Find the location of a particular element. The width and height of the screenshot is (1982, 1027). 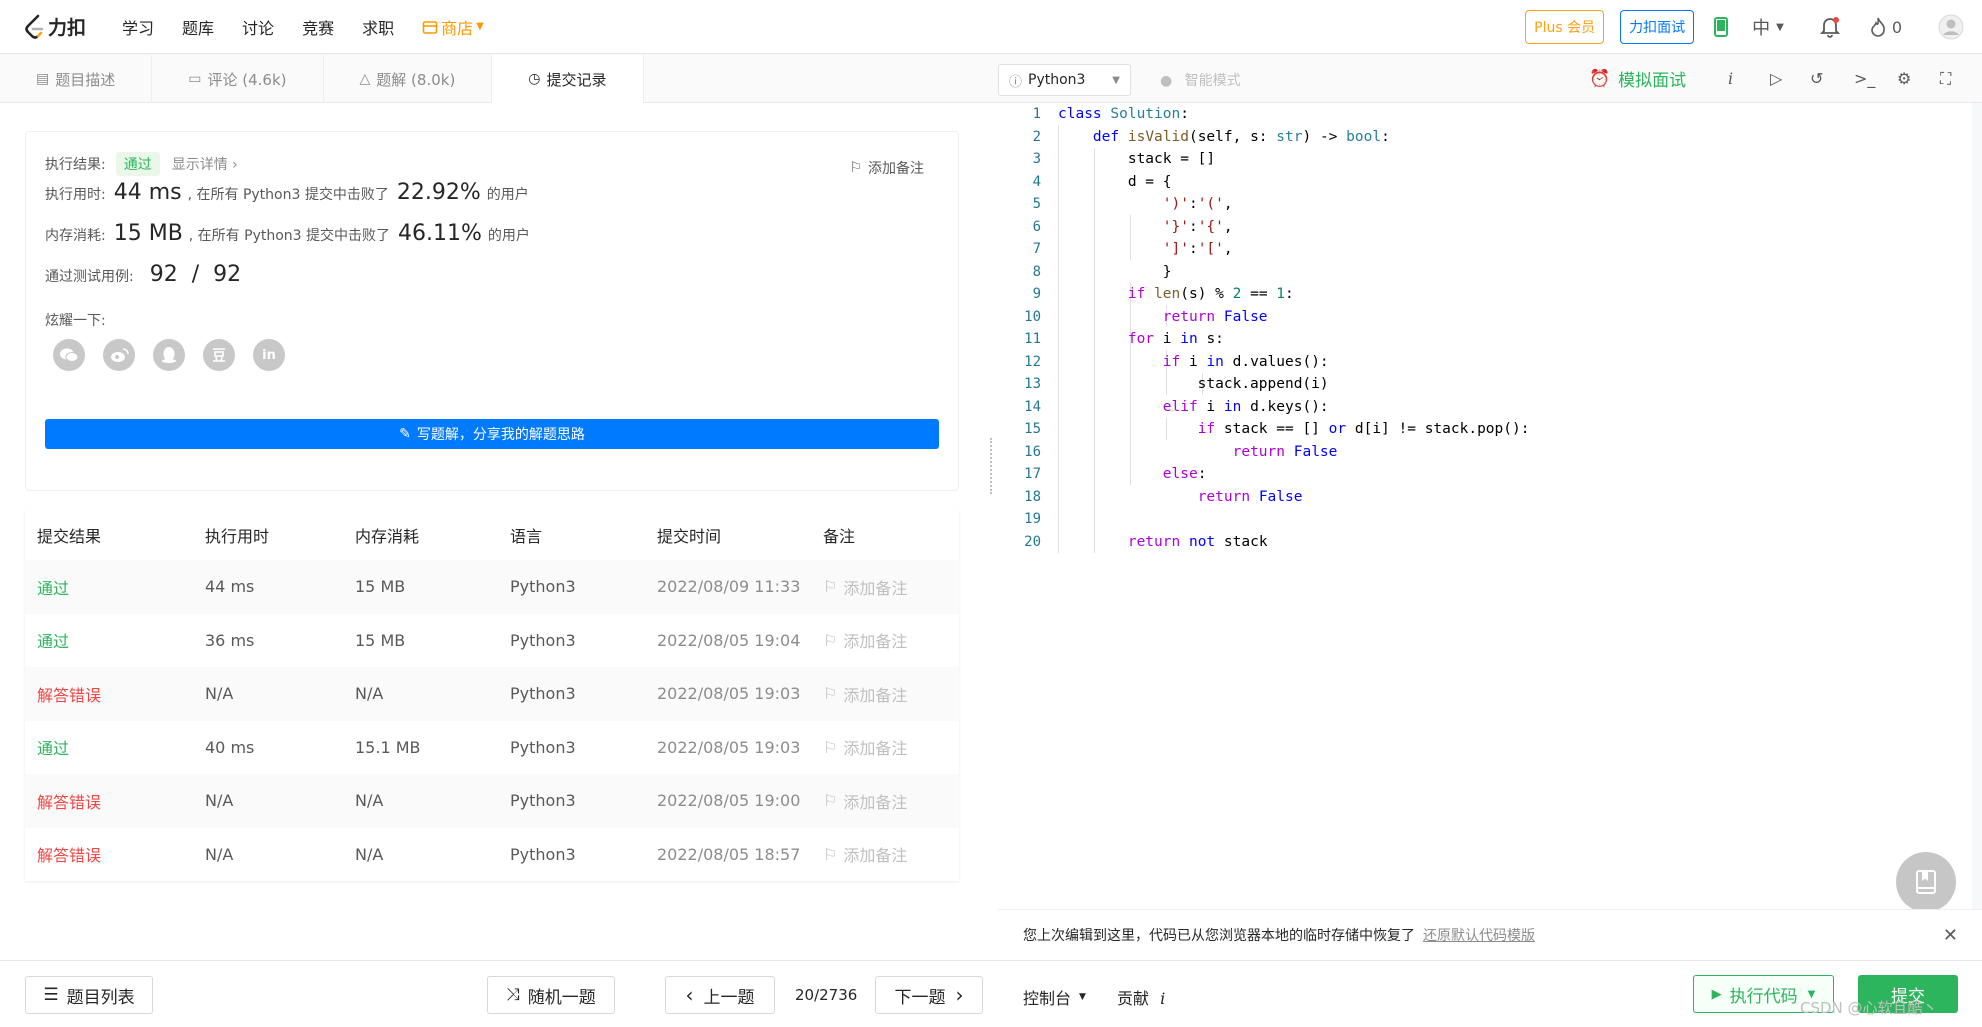

nav-contest: 竞赛 is located at coordinates (318, 27).